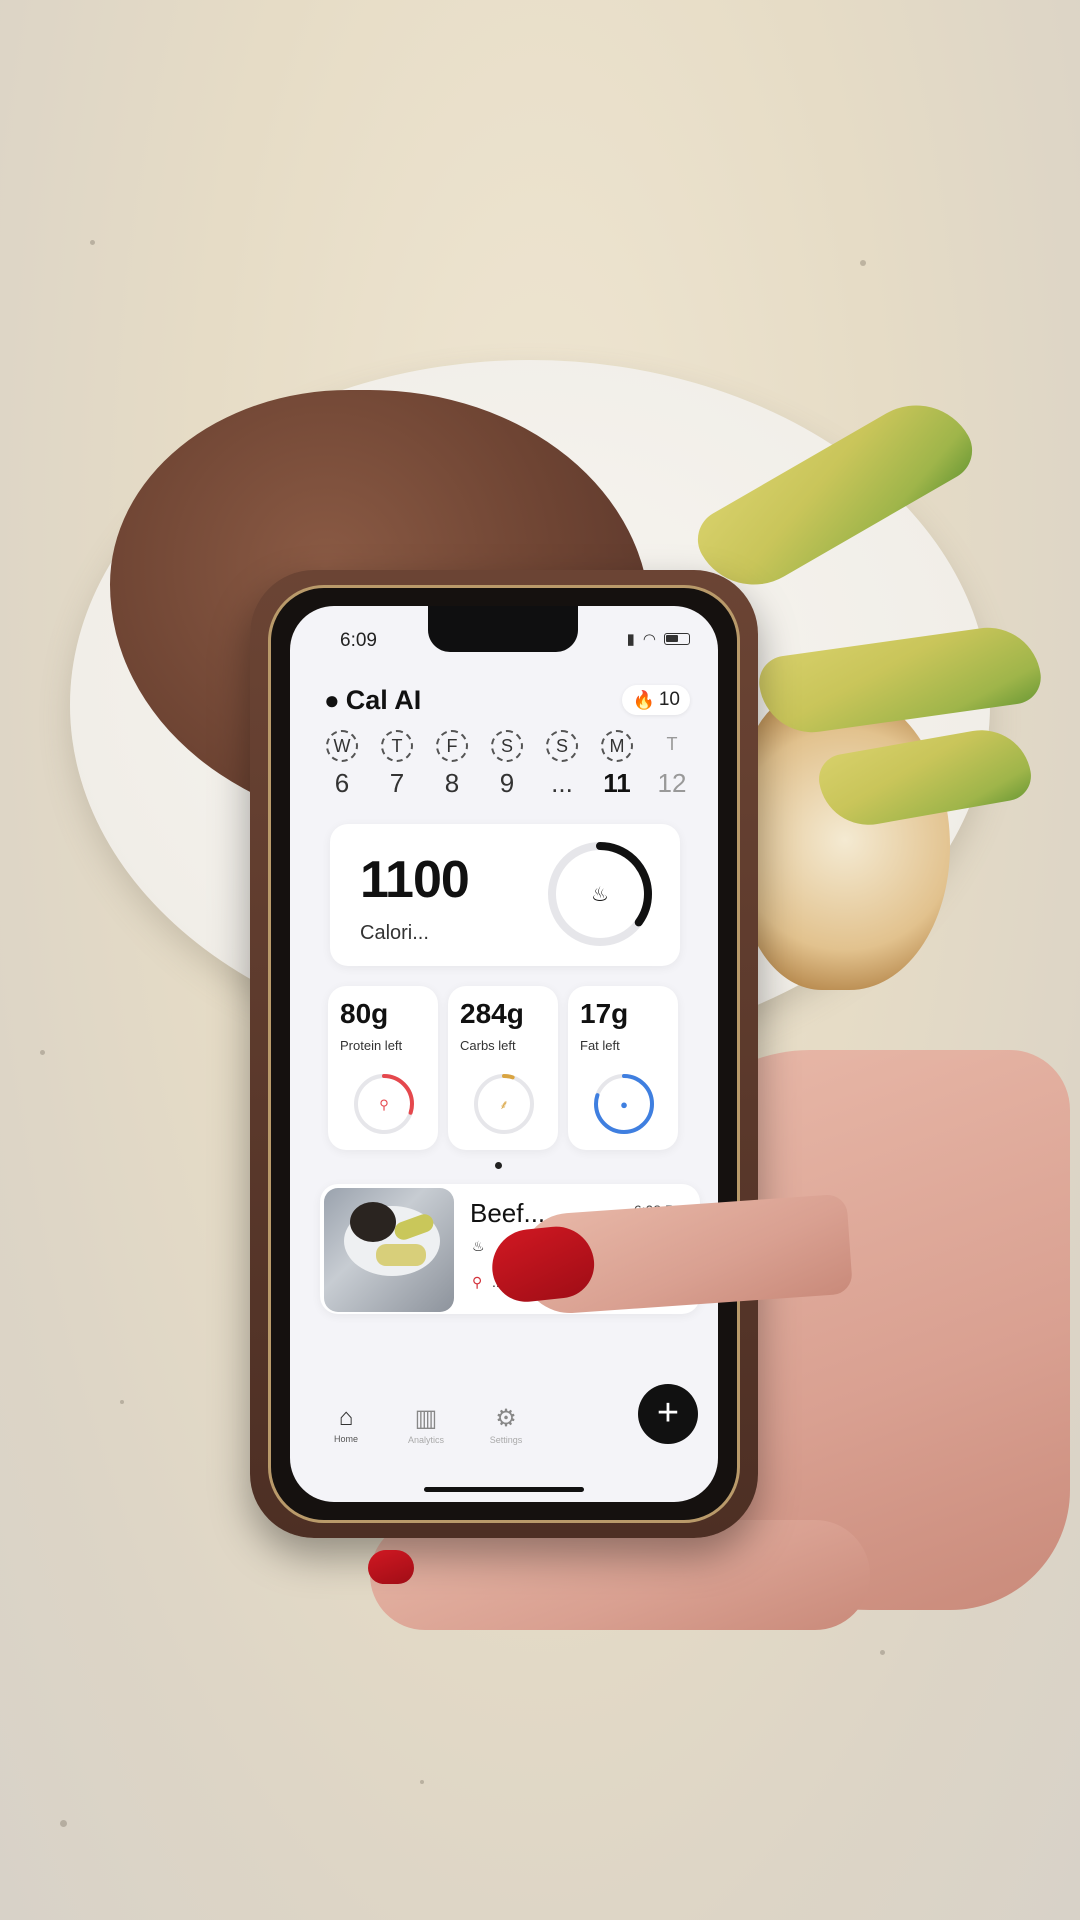 The height and width of the screenshot is (1920, 1080). I want to click on status-icons: ▮ ◠, so click(658, 639).